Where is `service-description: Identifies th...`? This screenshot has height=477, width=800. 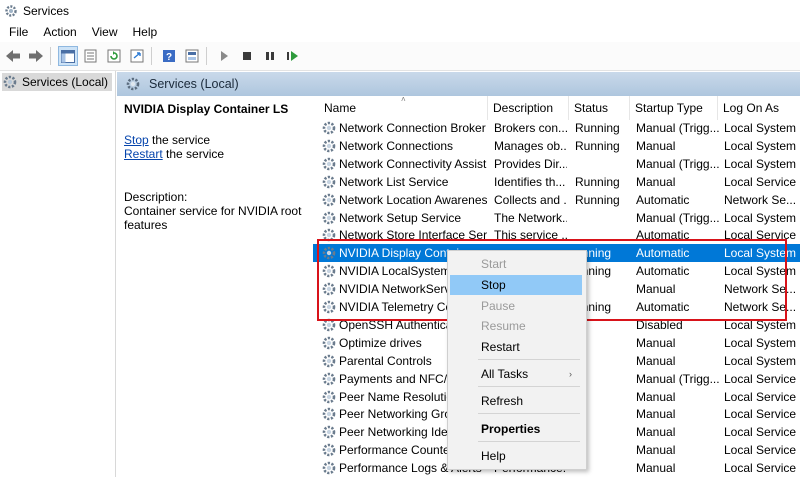
service-description: Identifies th... is located at coordinates (530, 181).